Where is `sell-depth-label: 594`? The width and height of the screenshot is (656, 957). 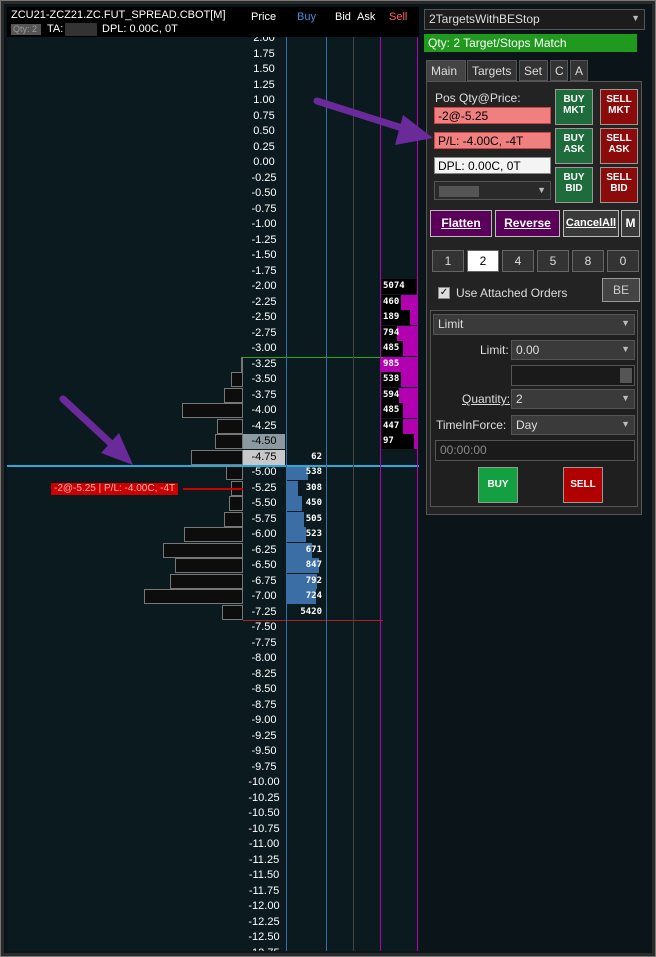
sell-depth-label: 594 is located at coordinates (391, 394).